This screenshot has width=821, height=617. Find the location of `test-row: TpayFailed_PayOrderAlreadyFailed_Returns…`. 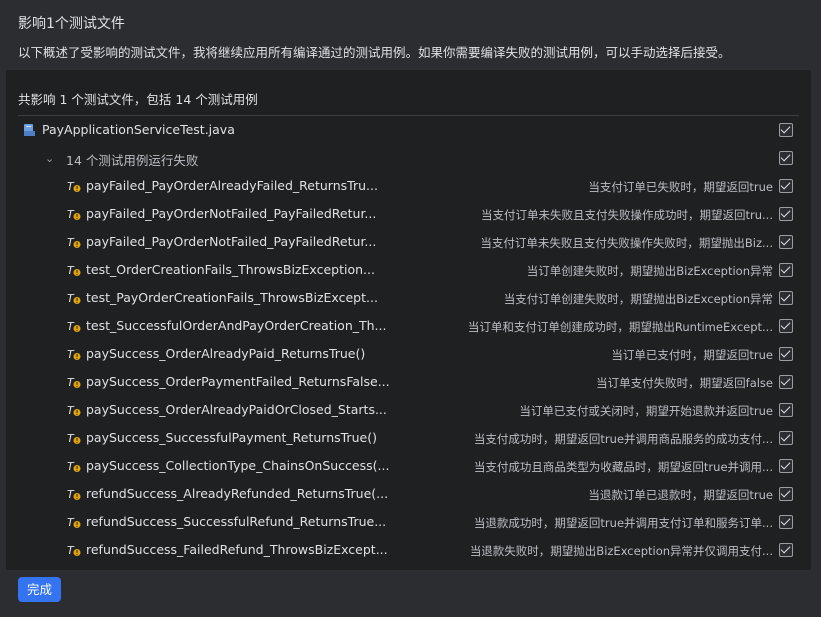

test-row: TpayFailed_PayOrderAlreadyFailed_Returns… is located at coordinates (408, 186).